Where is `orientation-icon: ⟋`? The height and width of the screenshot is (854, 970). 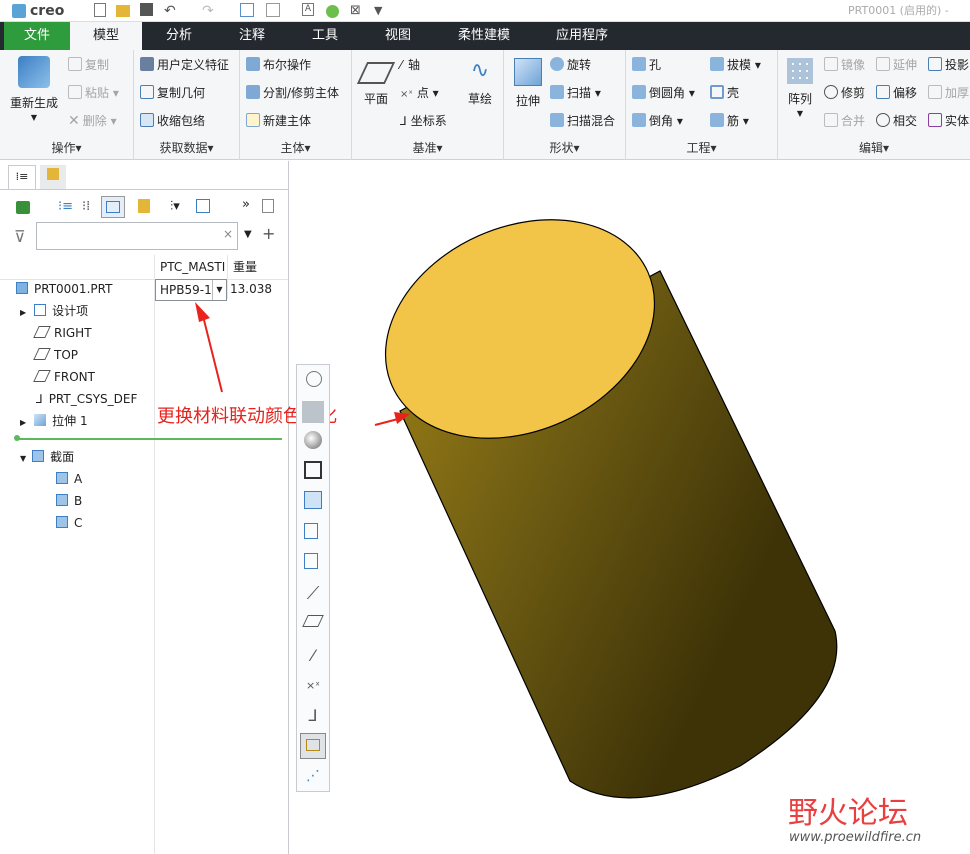 orientation-icon: ⟋ is located at coordinates (313, 594).